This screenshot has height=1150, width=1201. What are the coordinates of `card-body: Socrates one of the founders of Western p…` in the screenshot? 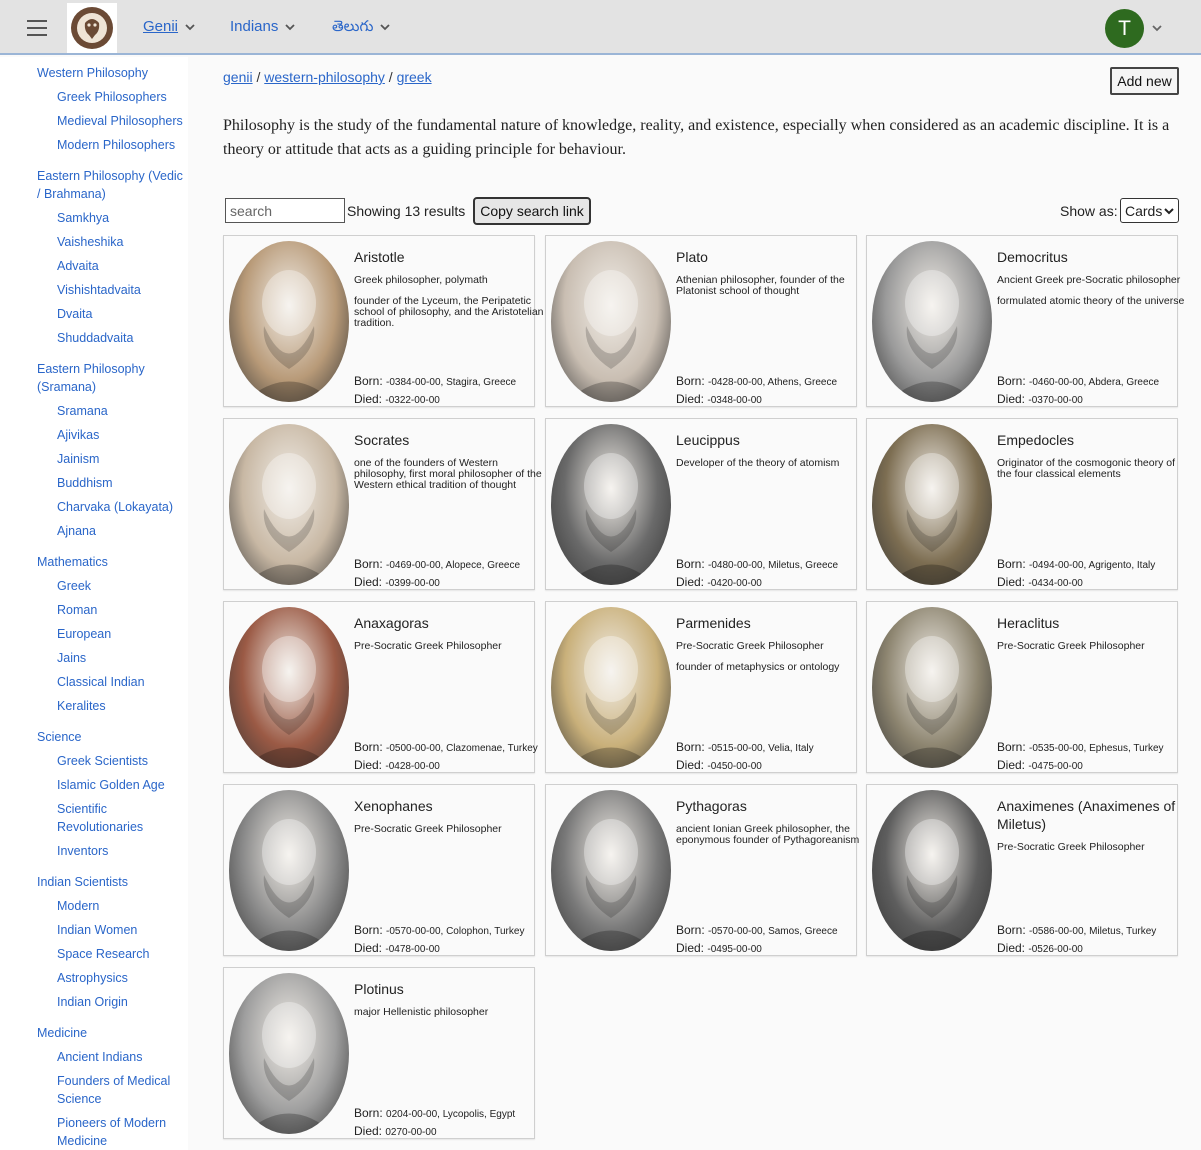 It's located at (449, 510).